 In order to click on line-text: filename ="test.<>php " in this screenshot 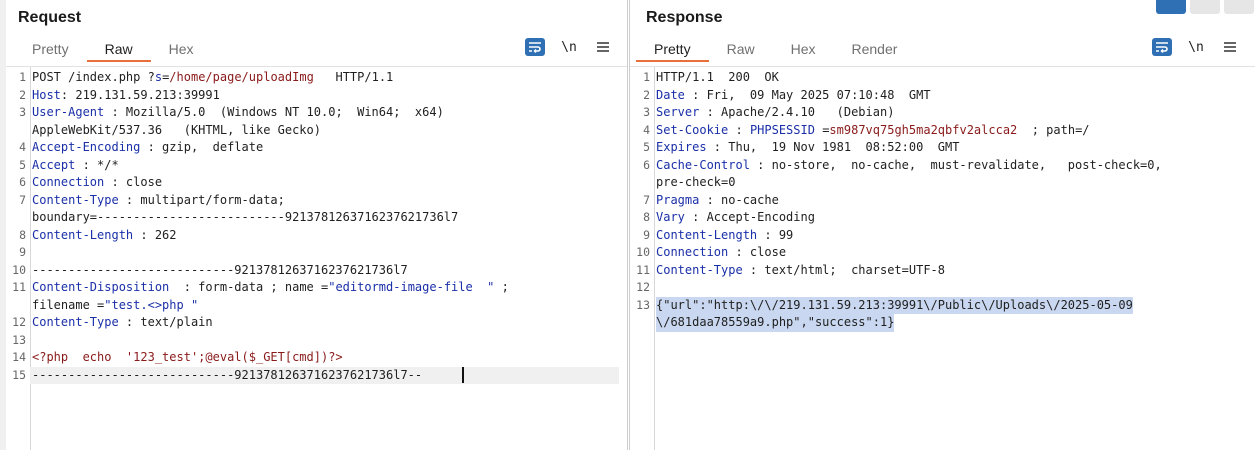, I will do `click(115, 306)`.